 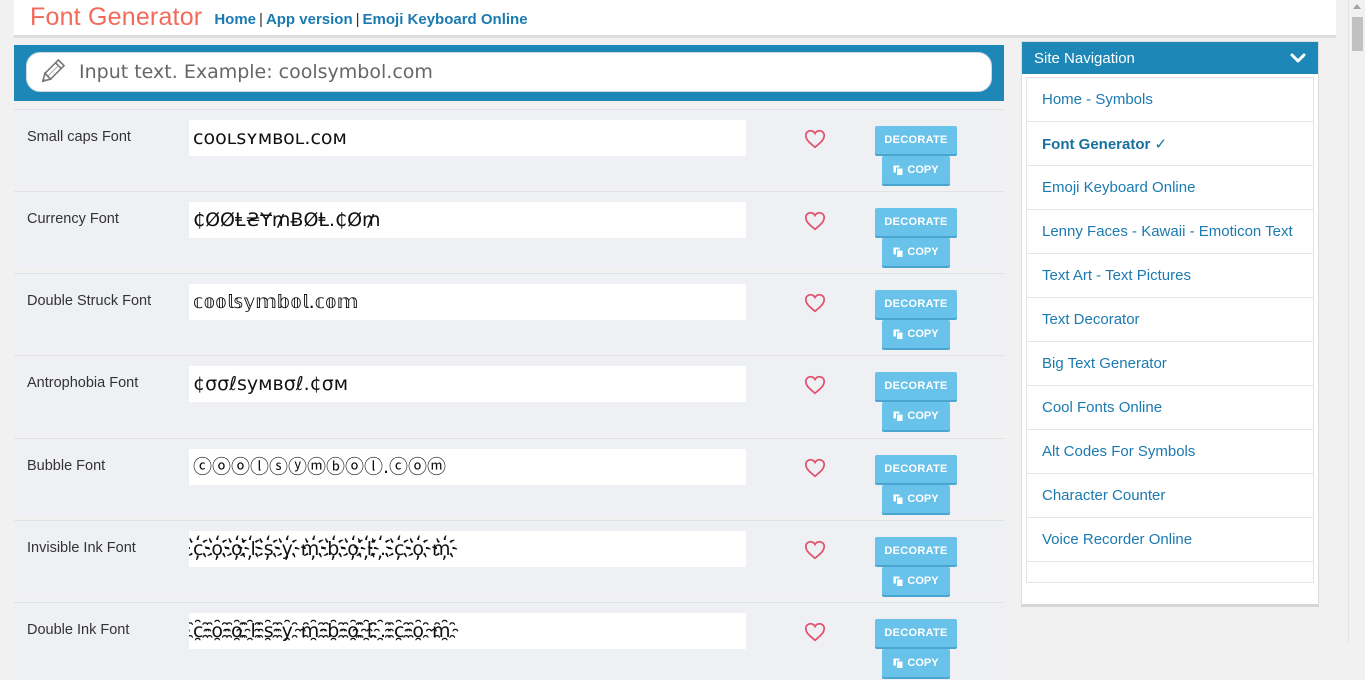 I want to click on sidebar-nav-item: Text Decorator, so click(x=1170, y=320).